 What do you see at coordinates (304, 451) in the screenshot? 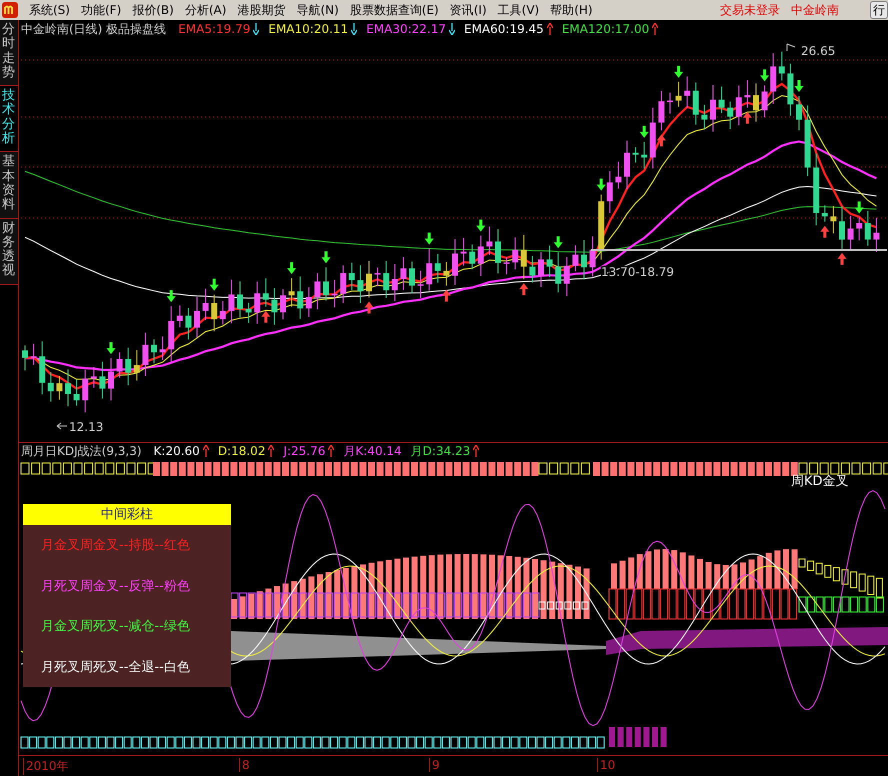
I see `kdj-reading: J:25.76` at bounding box center [304, 451].